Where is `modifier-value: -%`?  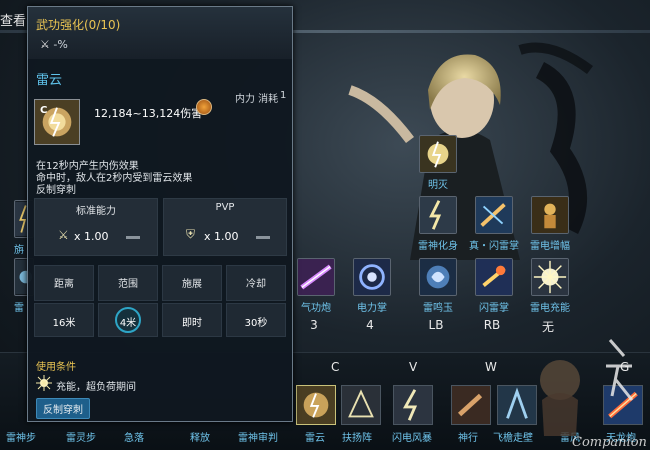 modifier-value: -% is located at coordinates (60, 44).